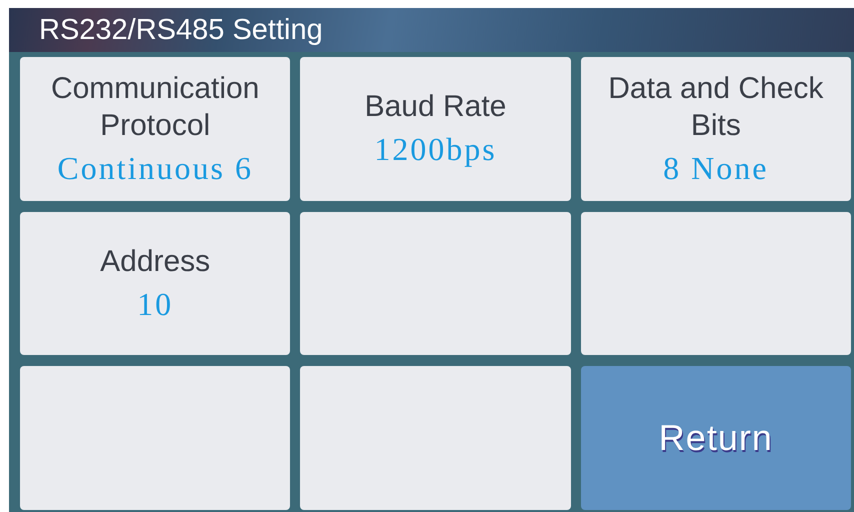 This screenshot has width=854, height=512. Describe the element at coordinates (155, 284) in the screenshot. I see `setting-button: Address 10` at that location.